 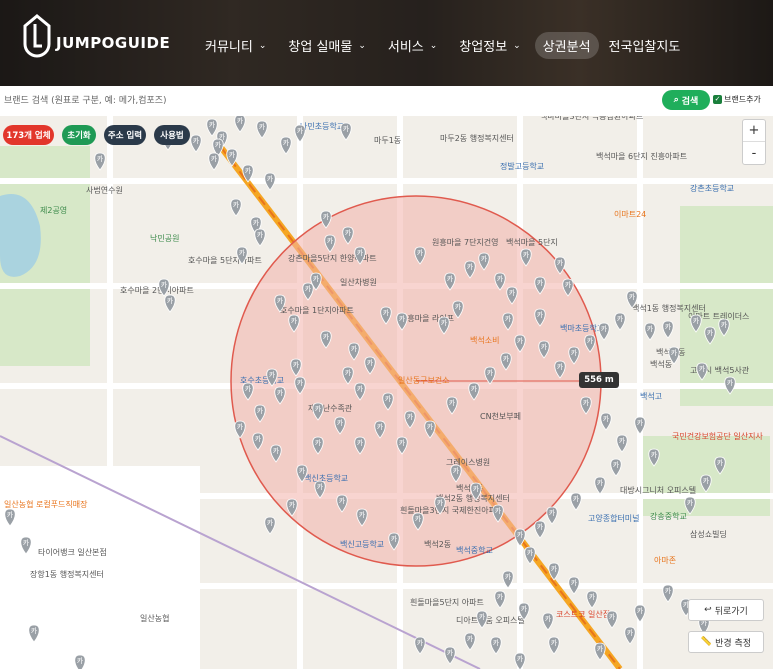 What do you see at coordinates (686, 100) in the screenshot?
I see `search-button: ⌕ 검색` at bounding box center [686, 100].